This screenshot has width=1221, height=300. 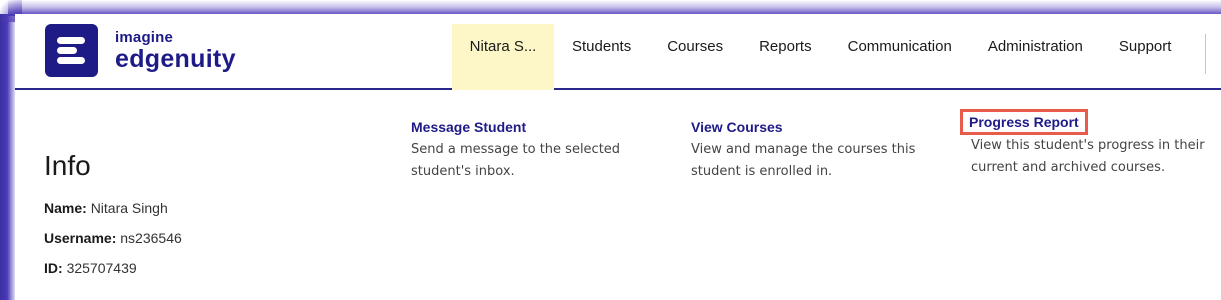 What do you see at coordinates (900, 57) in the screenshot?
I see `nav-item-communication: Communication` at bounding box center [900, 57].